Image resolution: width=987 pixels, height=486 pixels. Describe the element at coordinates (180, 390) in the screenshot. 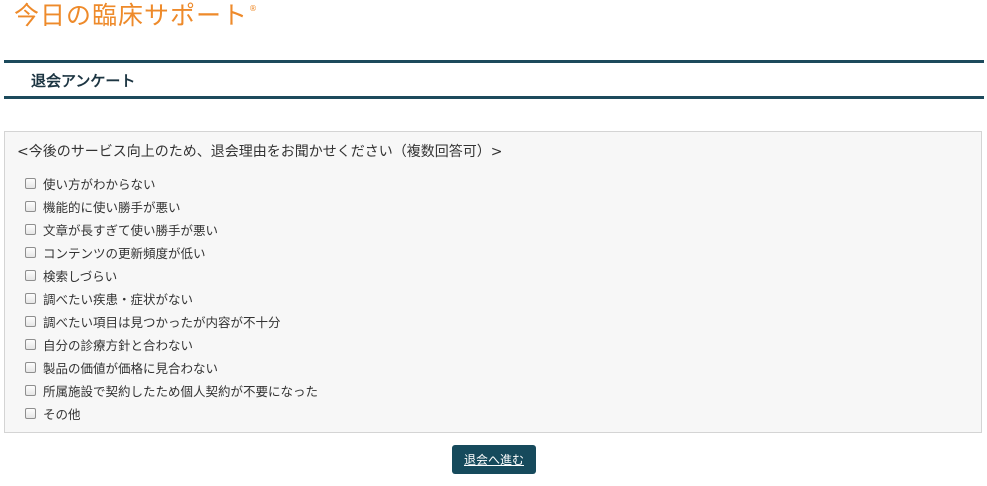

I see `option-label: 所属施設で契約したため個人契約が不要になった` at that location.